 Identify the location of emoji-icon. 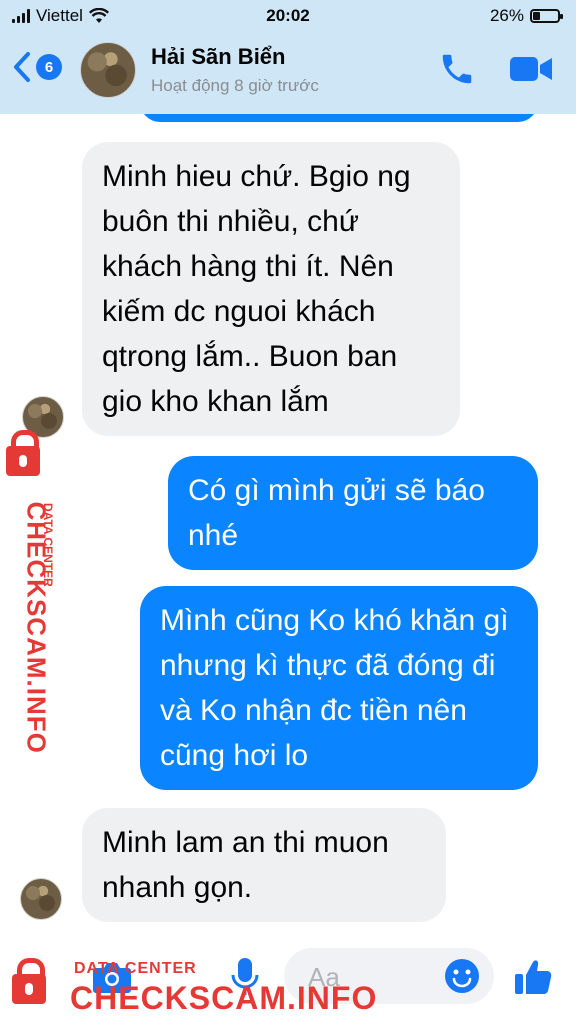
(462, 976).